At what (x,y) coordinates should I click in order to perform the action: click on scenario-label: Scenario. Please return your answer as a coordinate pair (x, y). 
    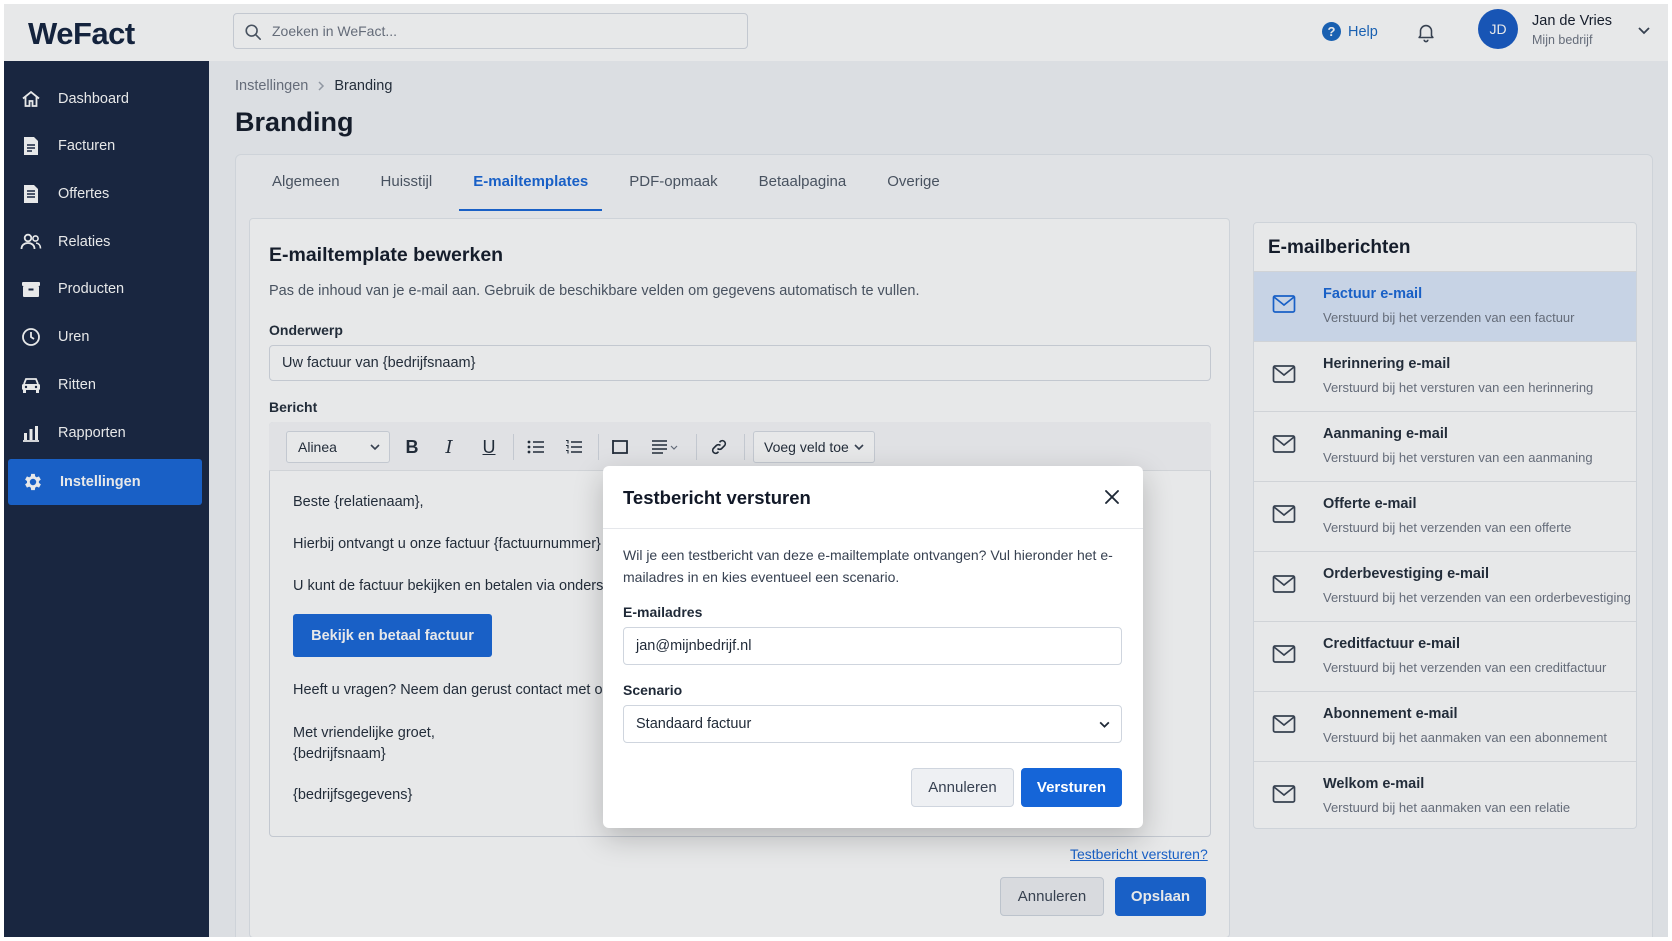
    Looking at the image, I should click on (653, 690).